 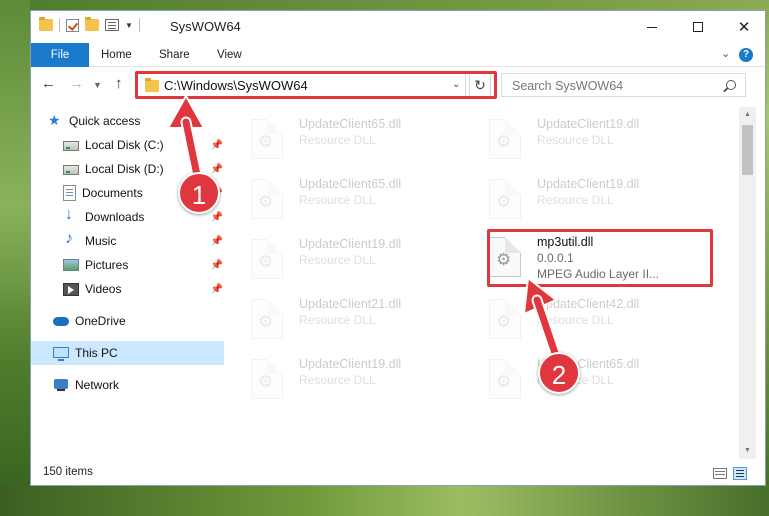 I want to click on search-icon, so click(x=731, y=85).